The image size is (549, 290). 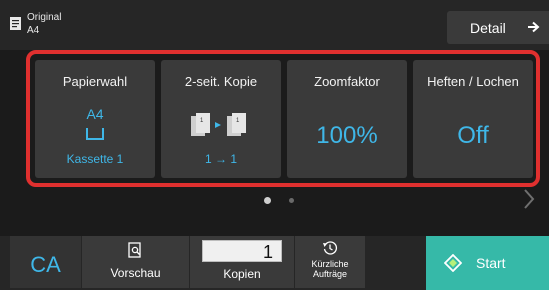 What do you see at coordinates (44, 17) in the screenshot?
I see `original-label: Original` at bounding box center [44, 17].